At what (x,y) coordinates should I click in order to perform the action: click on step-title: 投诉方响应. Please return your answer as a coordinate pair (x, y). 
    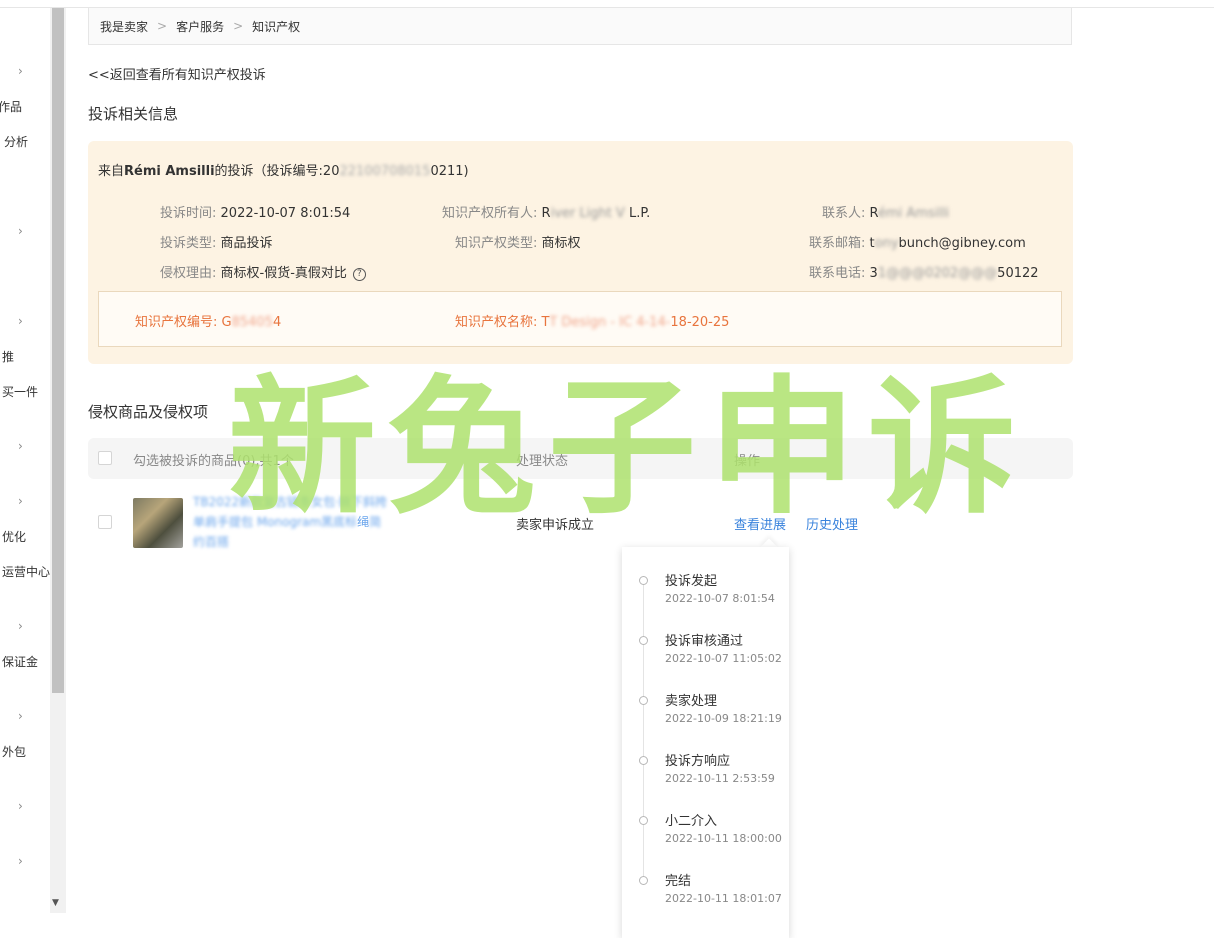
    Looking at the image, I should click on (698, 761).